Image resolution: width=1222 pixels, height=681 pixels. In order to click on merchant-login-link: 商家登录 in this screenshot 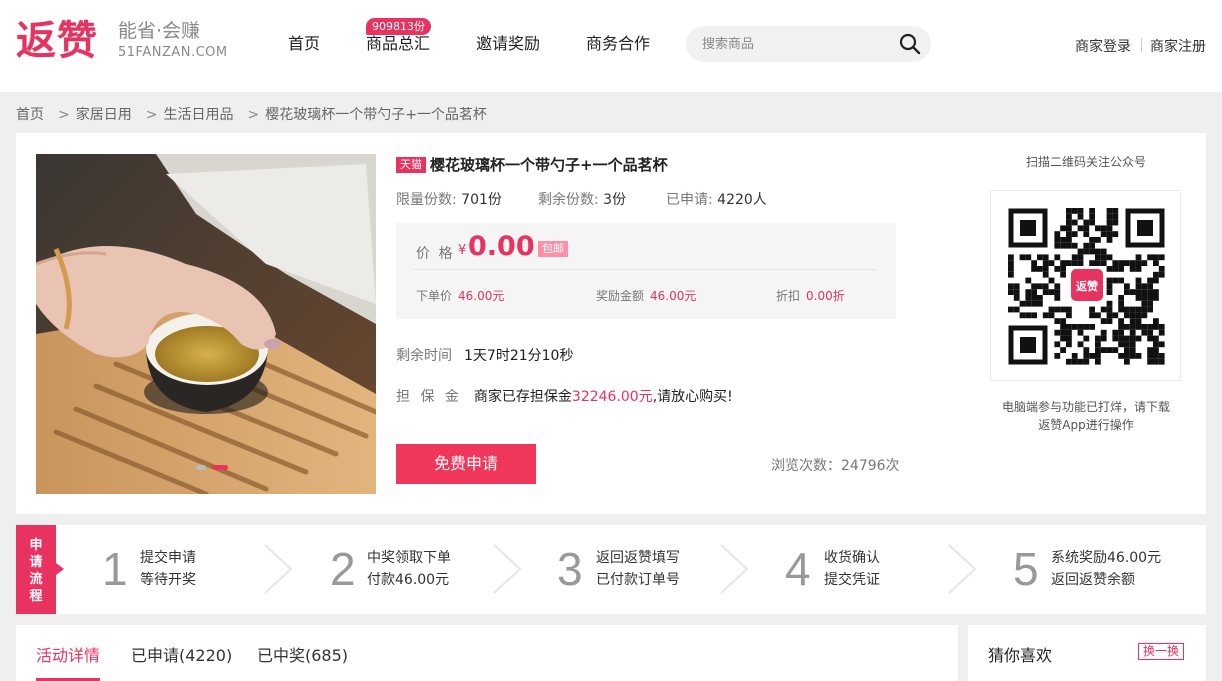, I will do `click(1103, 46)`.